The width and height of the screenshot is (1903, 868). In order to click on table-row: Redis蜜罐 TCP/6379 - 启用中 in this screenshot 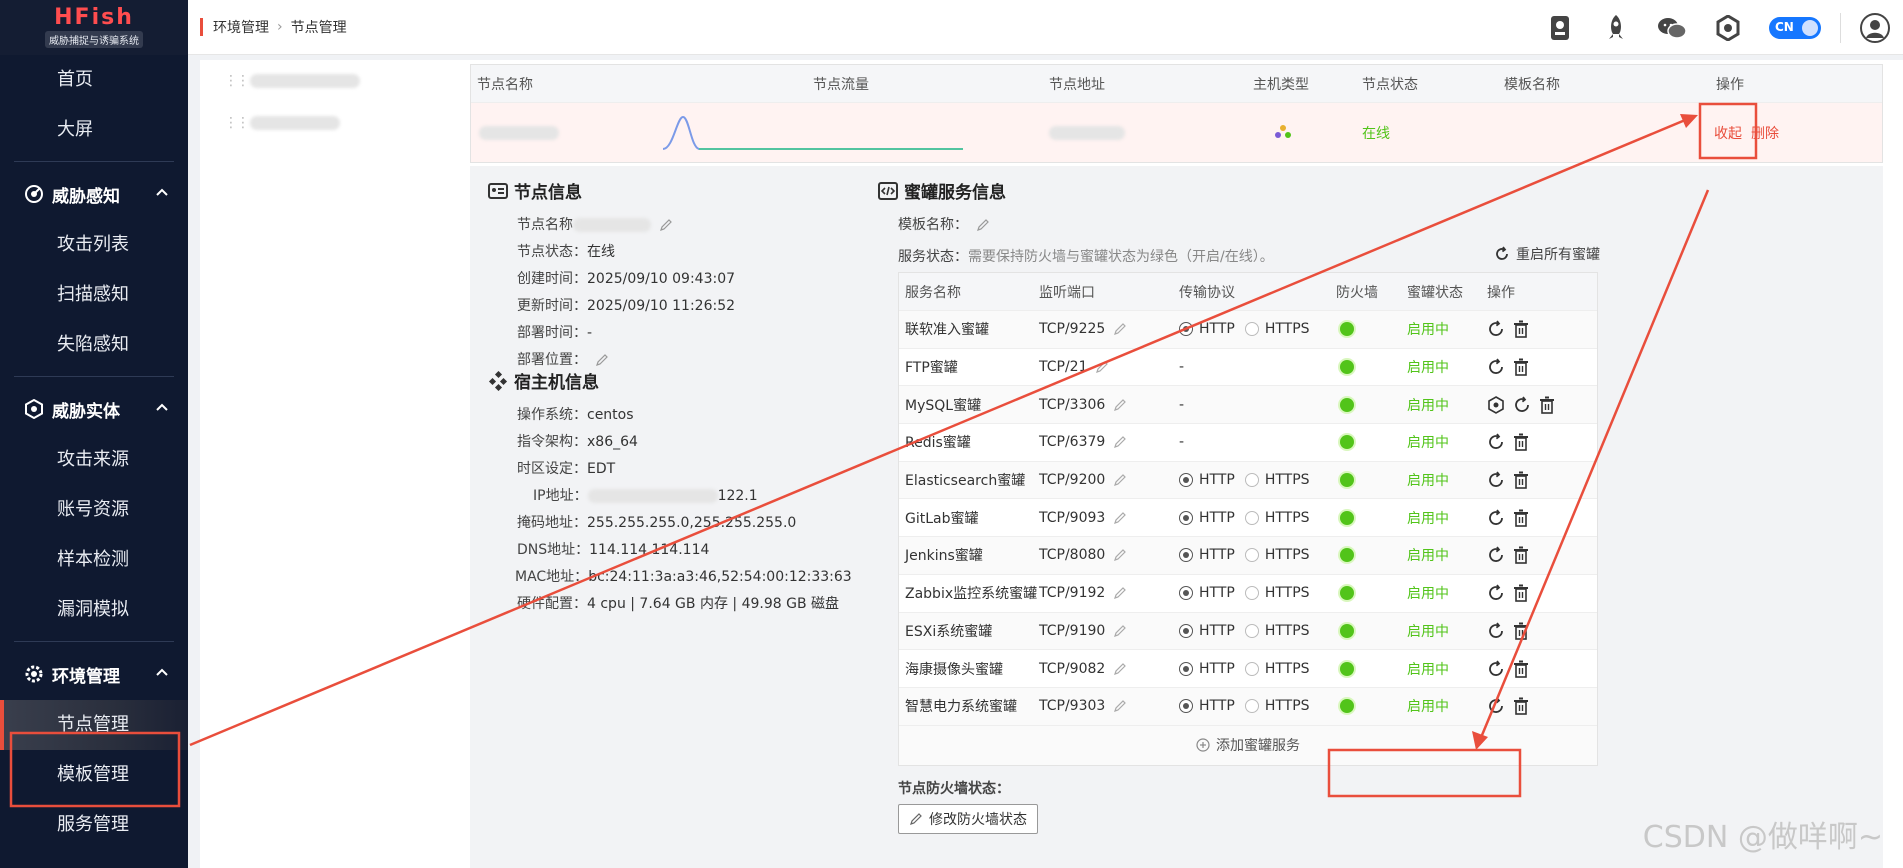, I will do `click(1248, 442)`.